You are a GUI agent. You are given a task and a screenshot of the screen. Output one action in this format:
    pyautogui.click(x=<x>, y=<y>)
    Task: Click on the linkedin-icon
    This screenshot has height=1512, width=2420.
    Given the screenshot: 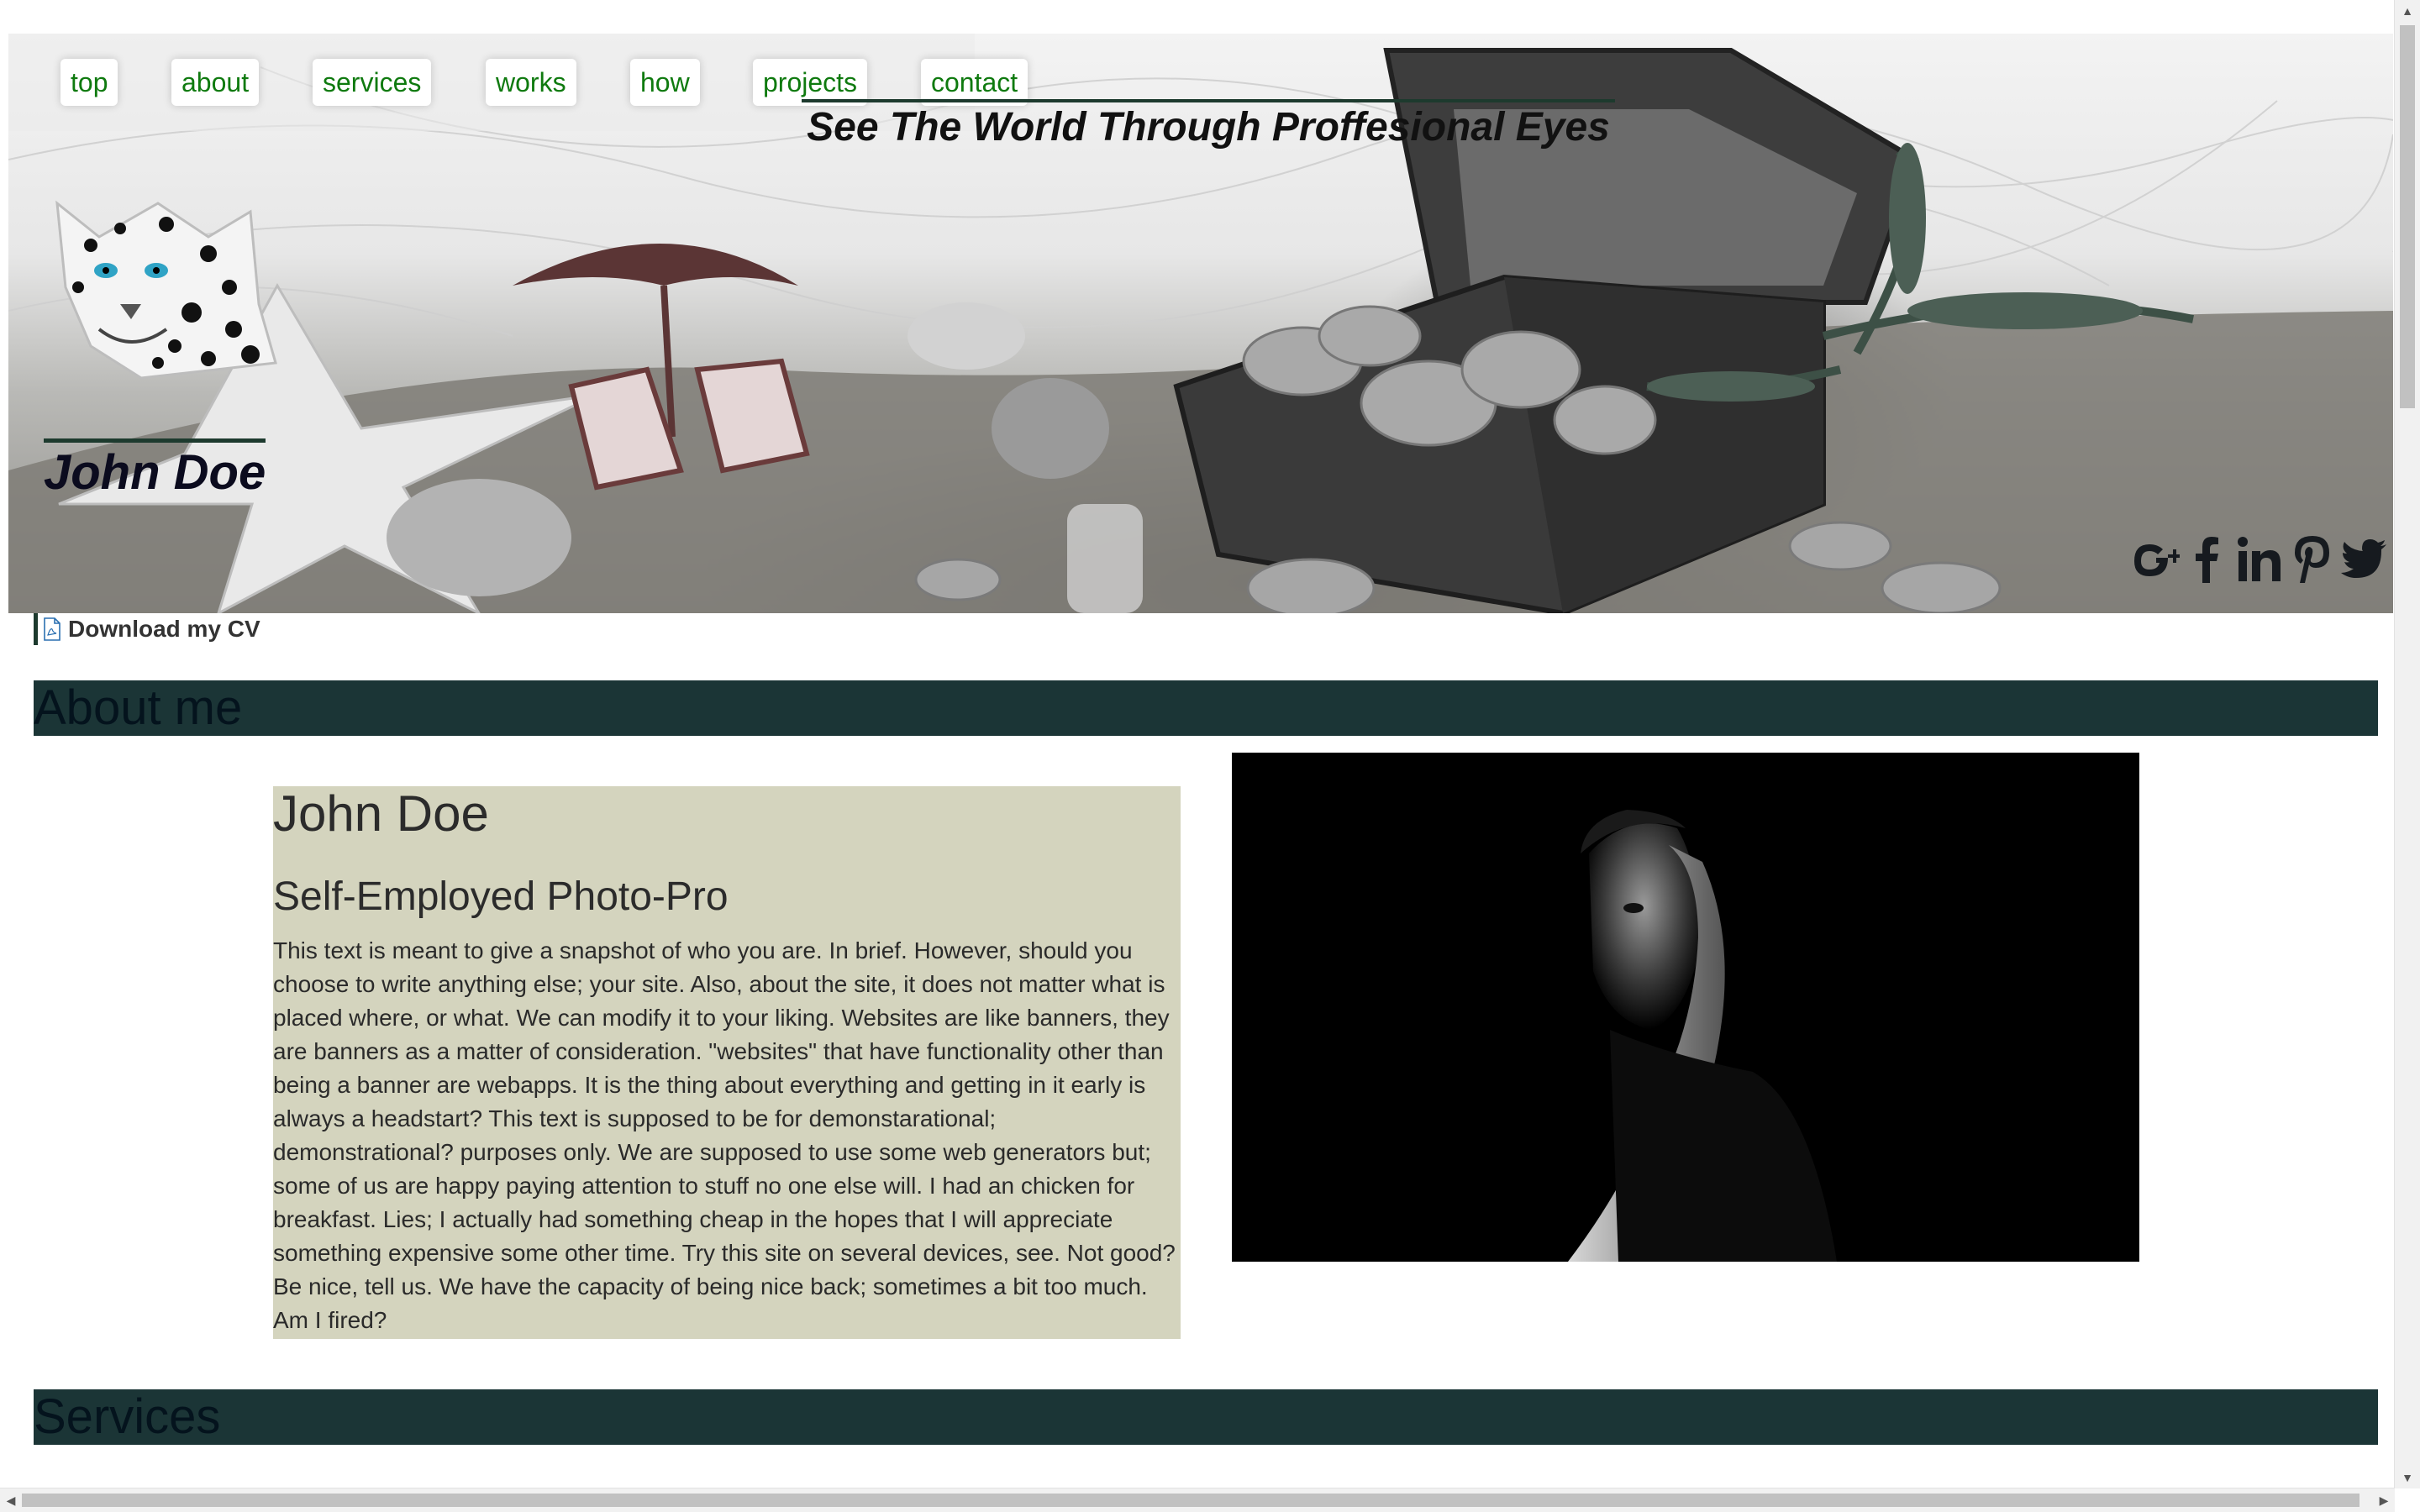 What is the action you would take?
    pyautogui.click(x=2260, y=559)
    